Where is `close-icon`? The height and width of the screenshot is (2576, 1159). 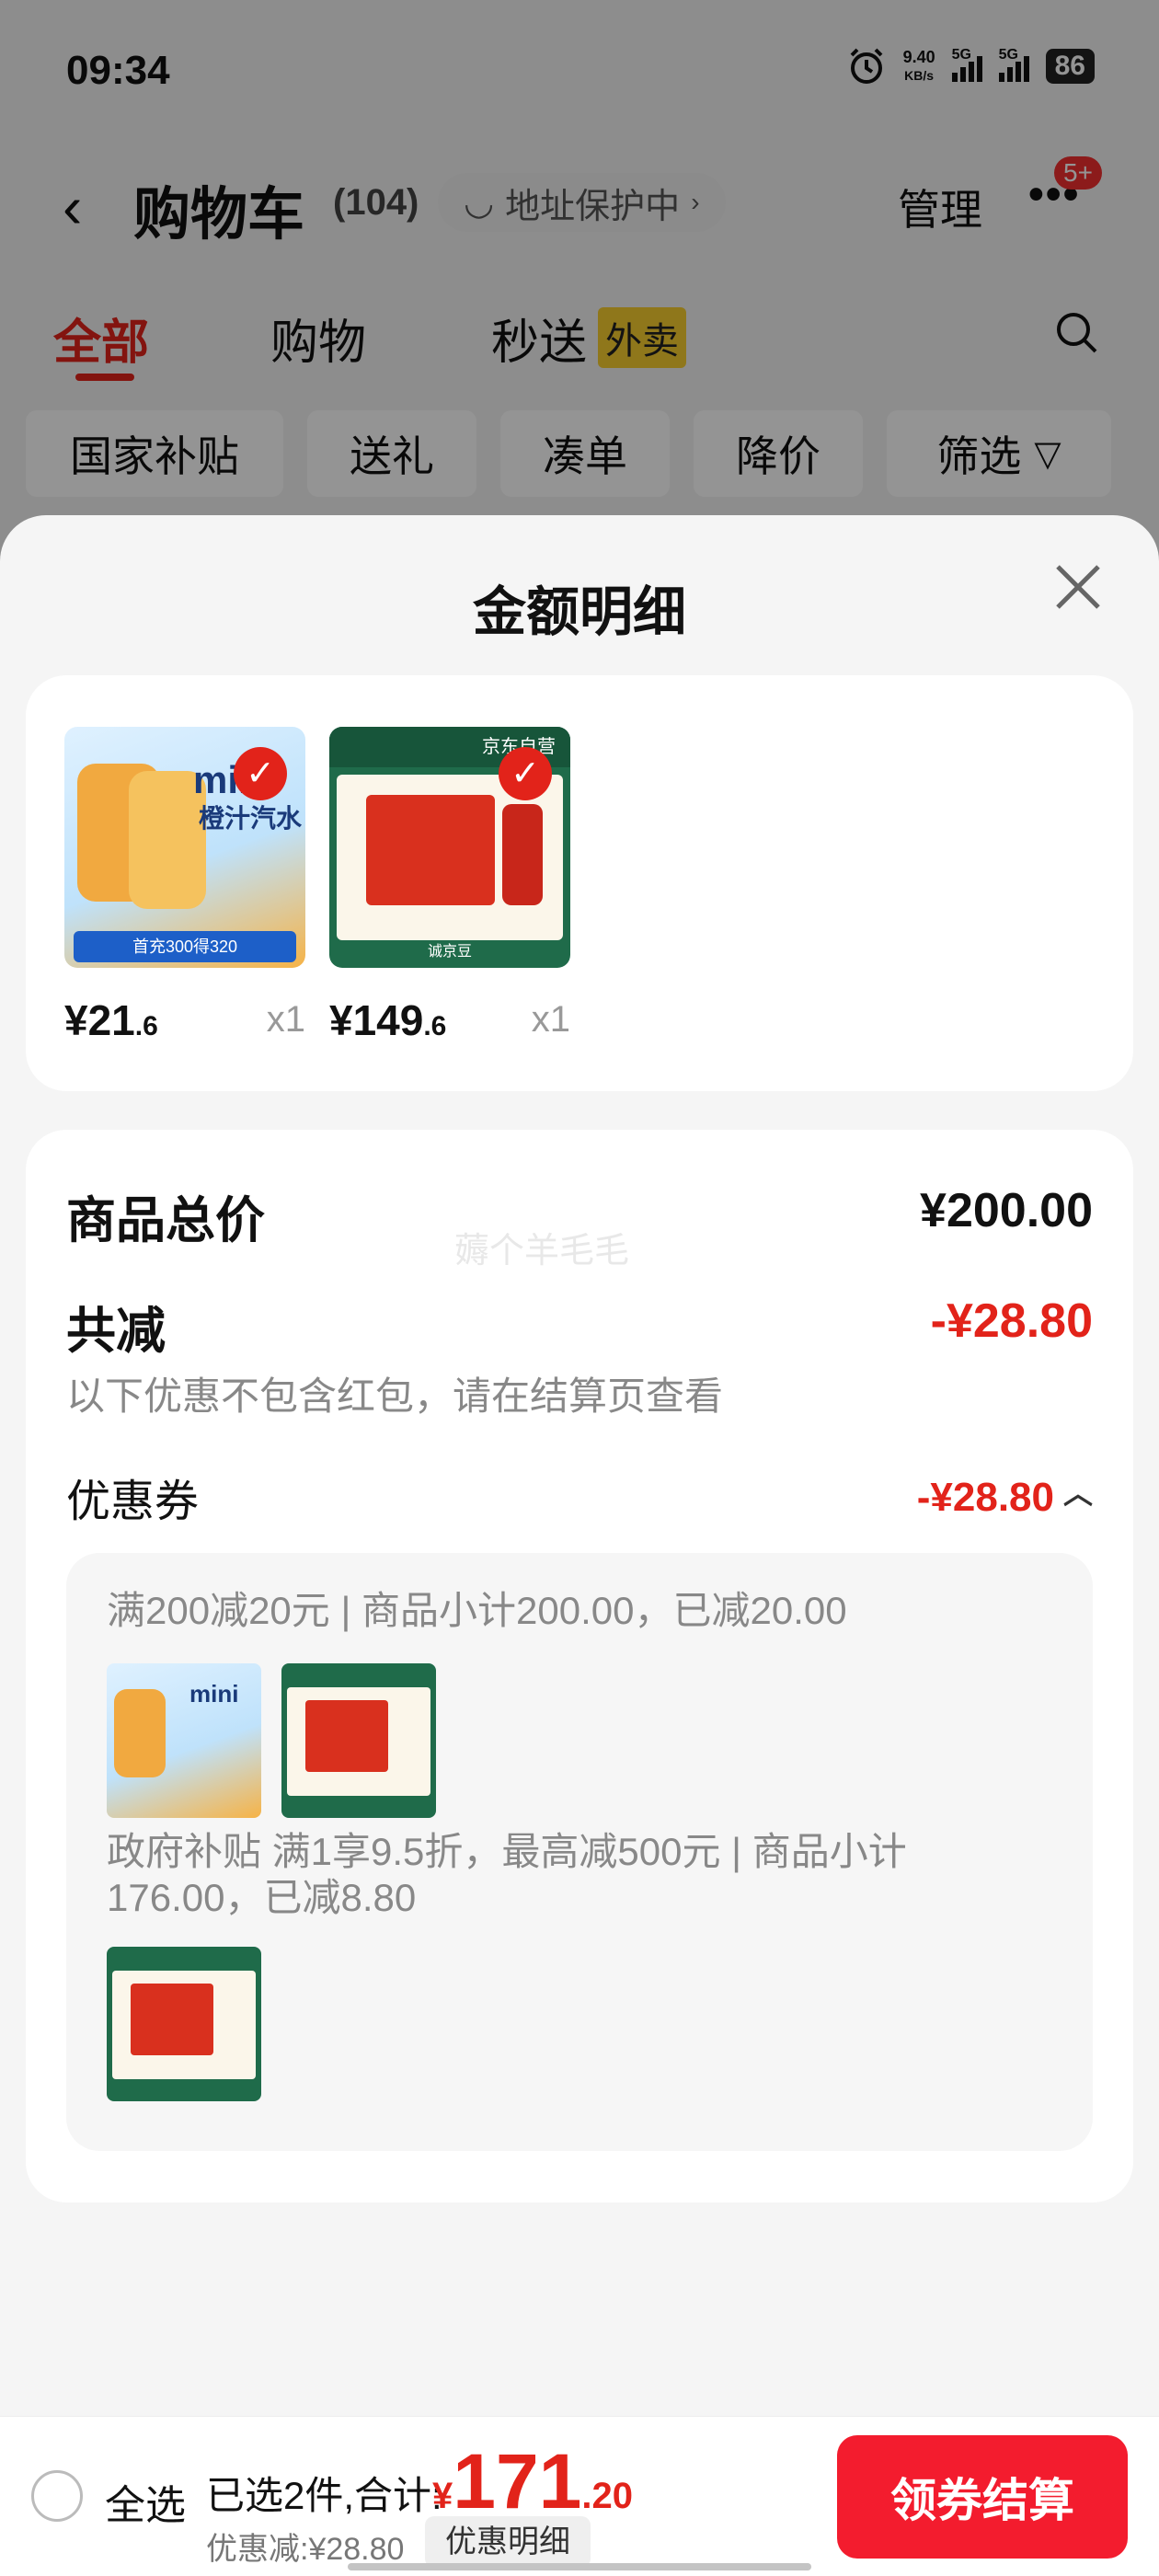 close-icon is located at coordinates (1078, 587).